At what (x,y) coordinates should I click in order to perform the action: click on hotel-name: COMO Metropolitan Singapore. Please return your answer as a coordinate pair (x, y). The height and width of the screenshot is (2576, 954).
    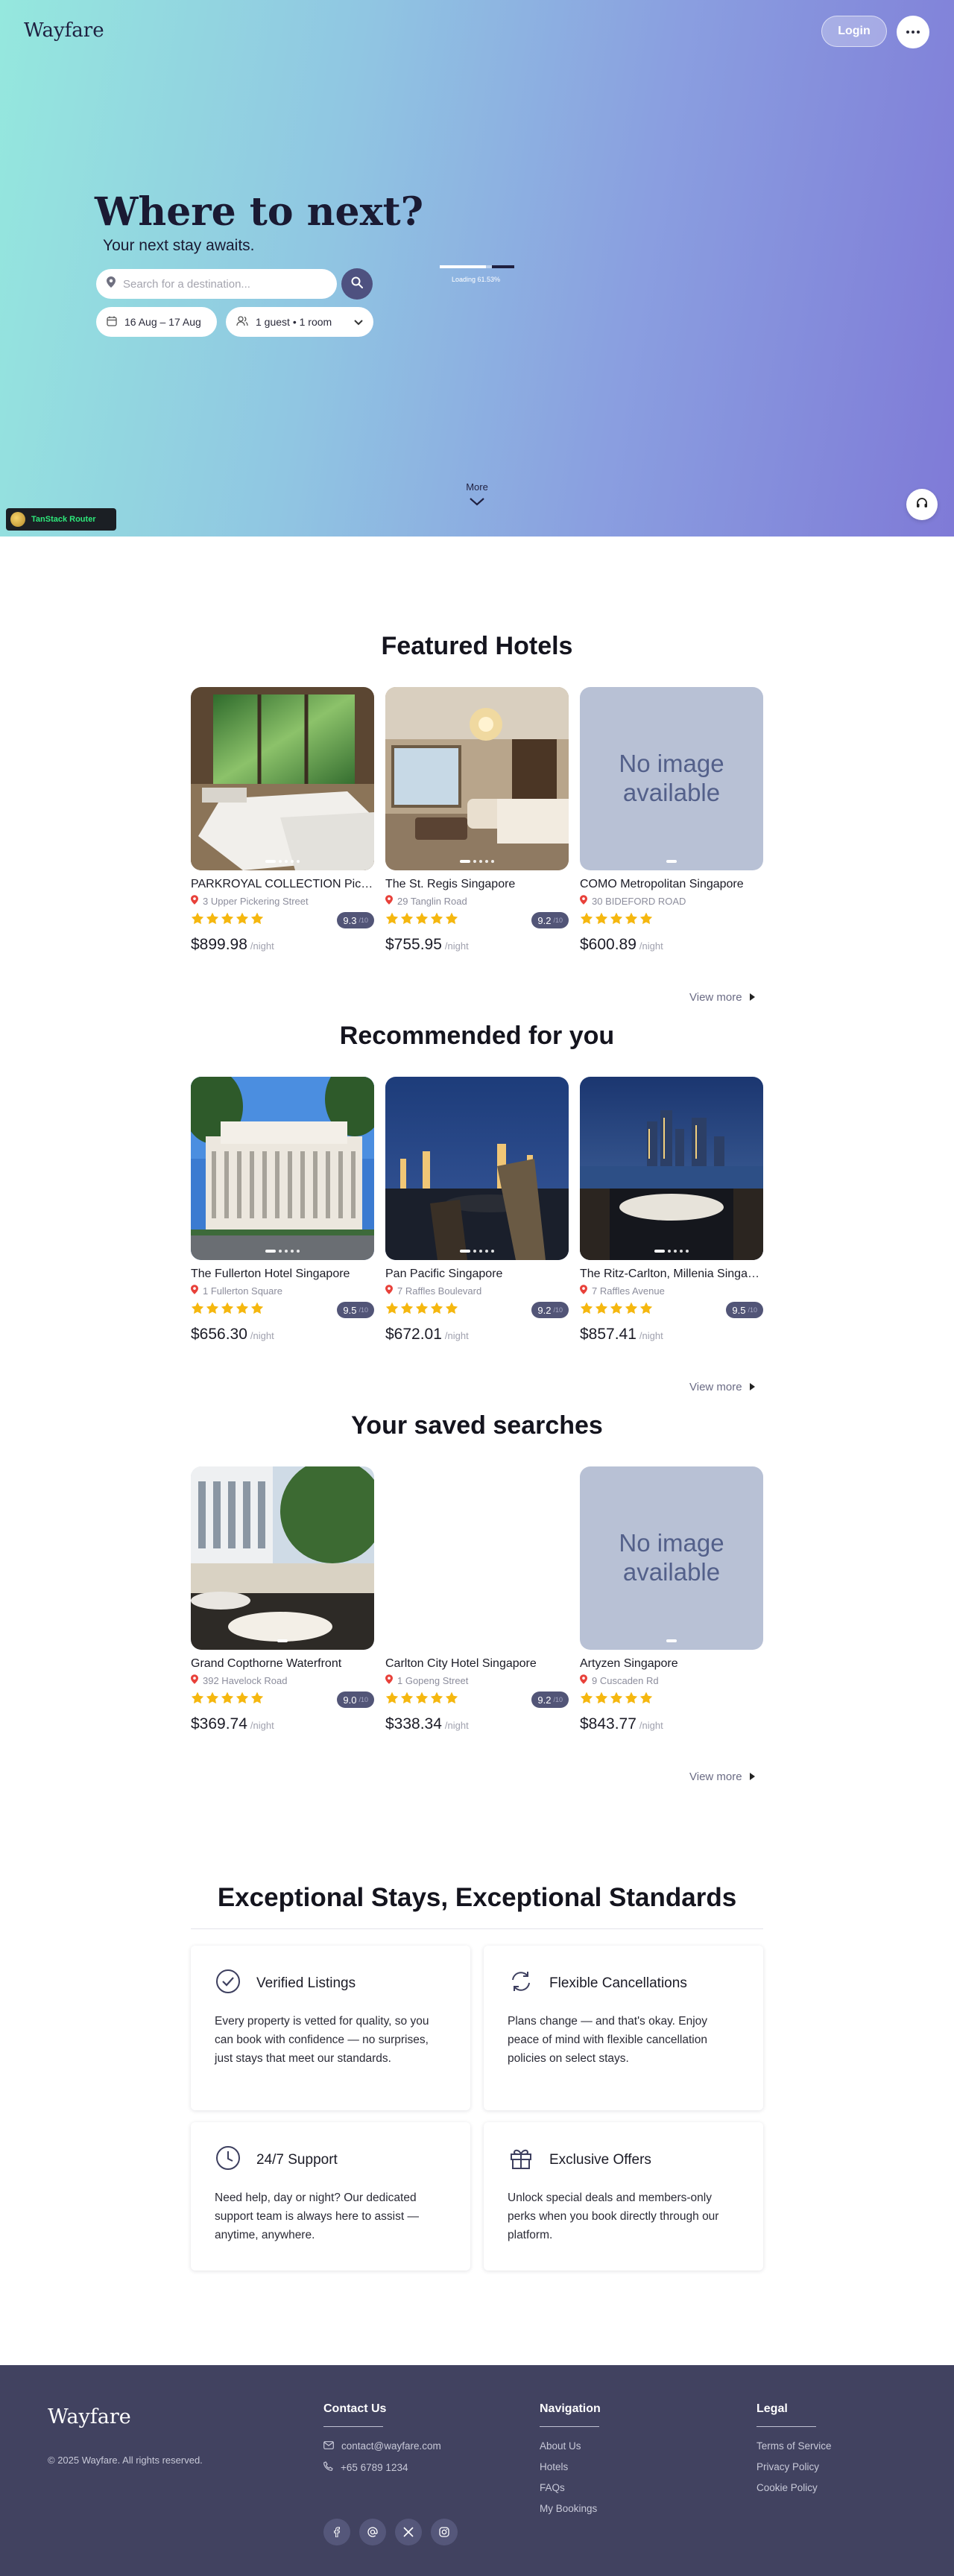
    Looking at the image, I should click on (672, 885).